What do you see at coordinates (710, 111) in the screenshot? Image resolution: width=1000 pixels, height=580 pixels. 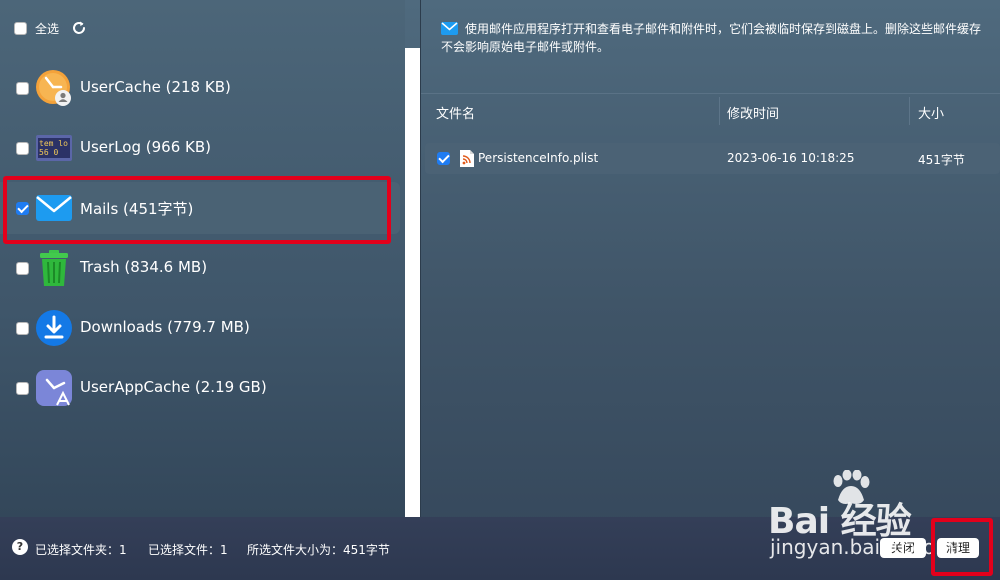 I see `file-table-header: 文件名 修改时间 大小` at bounding box center [710, 111].